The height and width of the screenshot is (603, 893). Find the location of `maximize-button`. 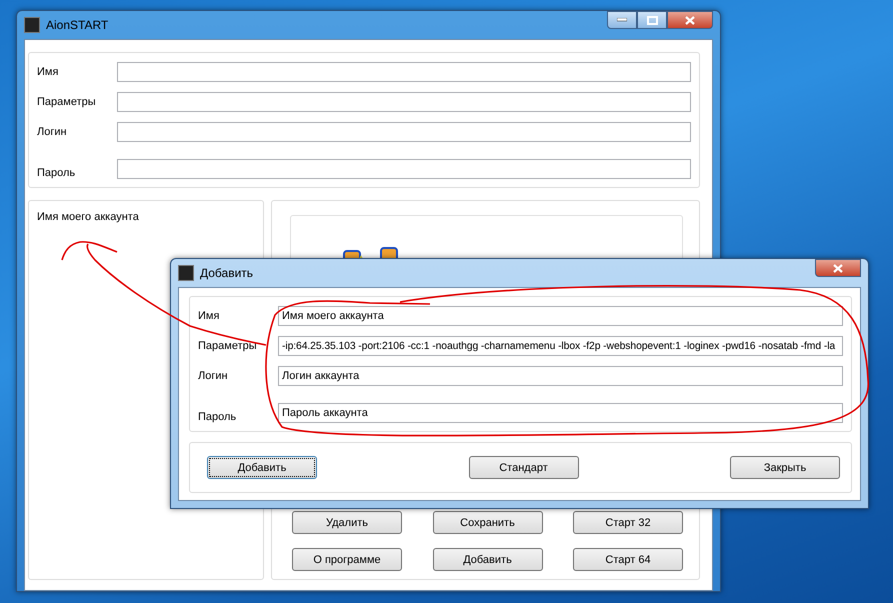

maximize-button is located at coordinates (652, 20).